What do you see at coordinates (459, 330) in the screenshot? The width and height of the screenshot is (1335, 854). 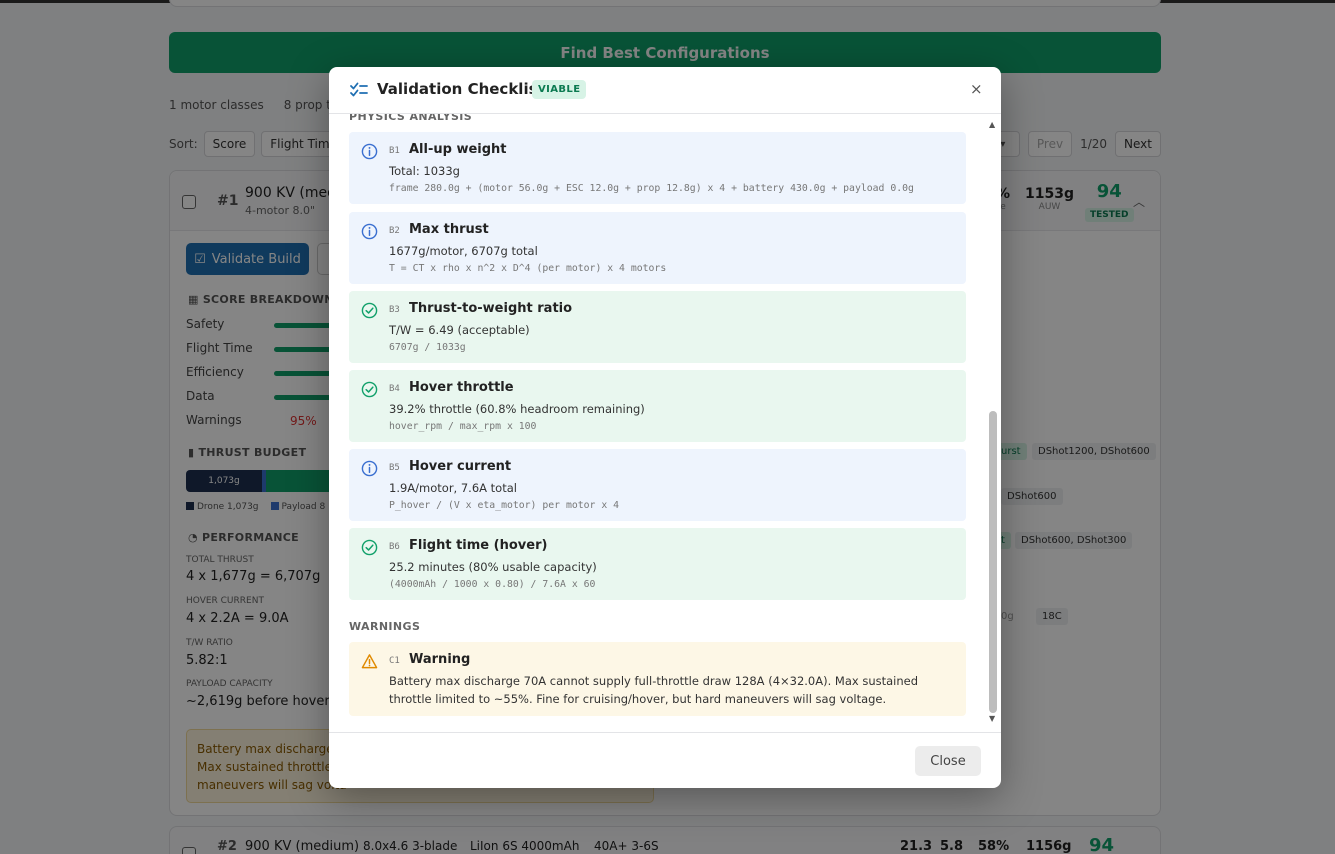 I see `item-description: T/W = 6.49 (acceptable)` at bounding box center [459, 330].